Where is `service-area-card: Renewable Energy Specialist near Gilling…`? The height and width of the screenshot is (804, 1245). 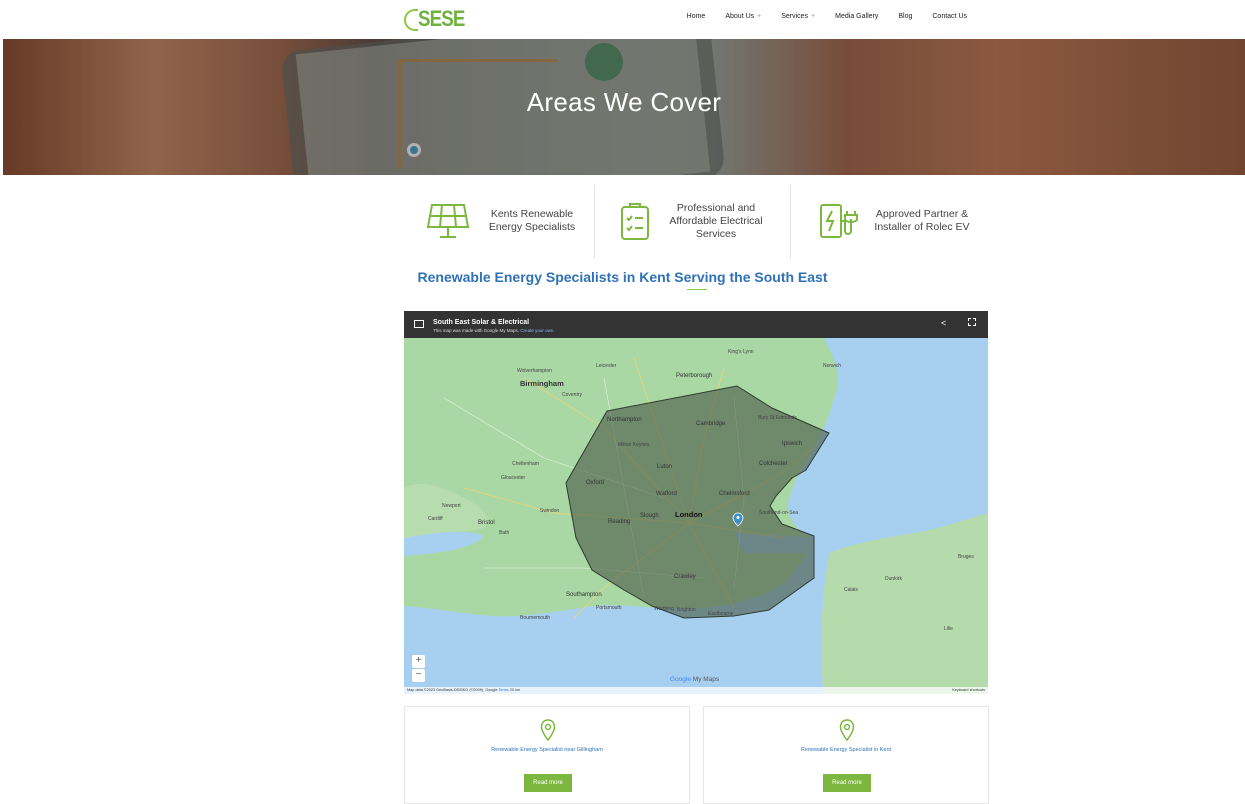
service-area-card: Renewable Energy Specialist near Gilling… is located at coordinates (547, 755).